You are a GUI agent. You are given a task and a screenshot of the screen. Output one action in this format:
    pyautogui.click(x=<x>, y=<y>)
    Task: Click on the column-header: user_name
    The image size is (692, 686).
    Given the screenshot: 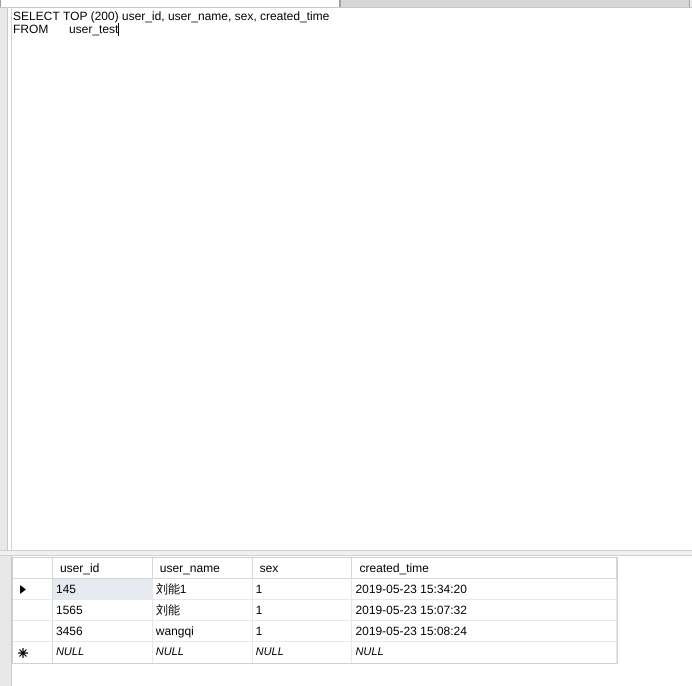 What is the action you would take?
    pyautogui.click(x=202, y=568)
    